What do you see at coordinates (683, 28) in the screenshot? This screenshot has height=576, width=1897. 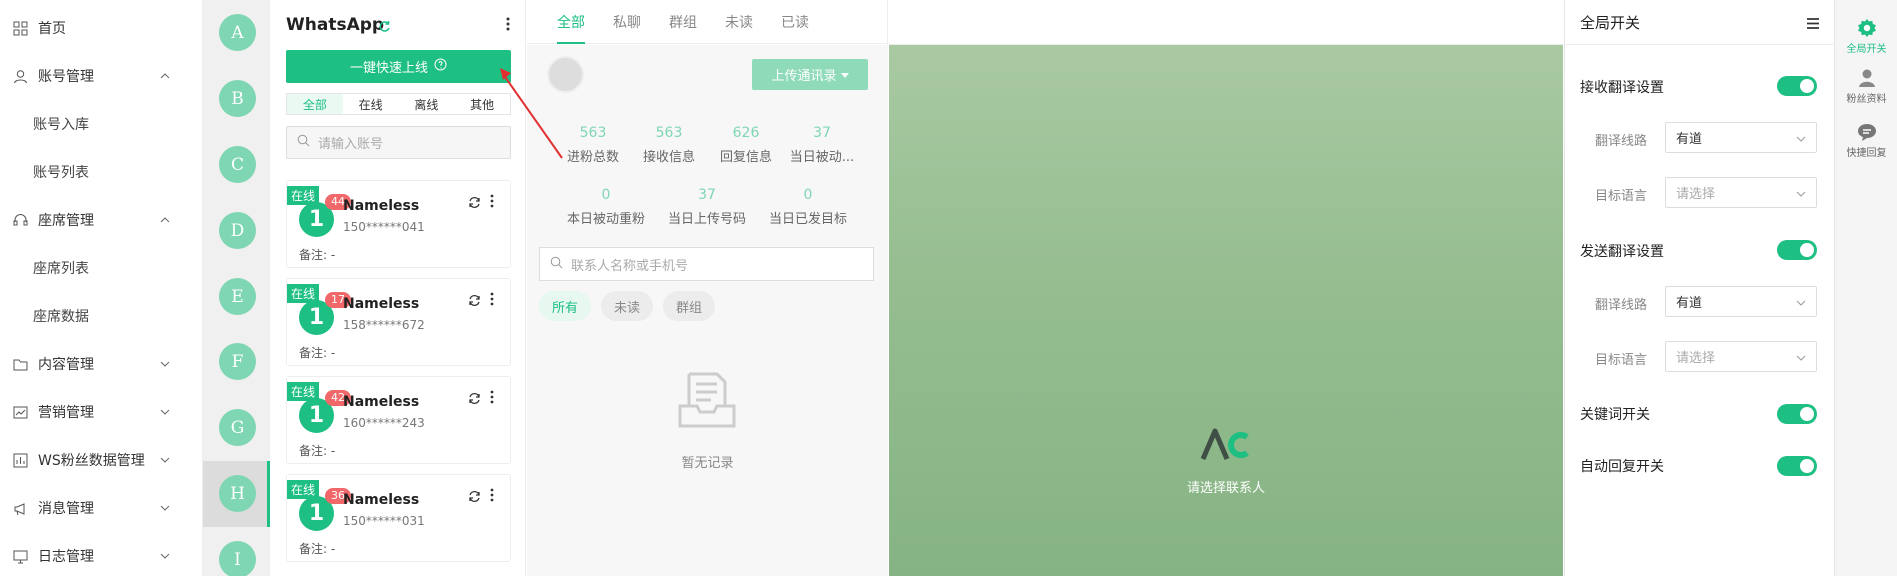 I see `tab-group: 群组` at bounding box center [683, 28].